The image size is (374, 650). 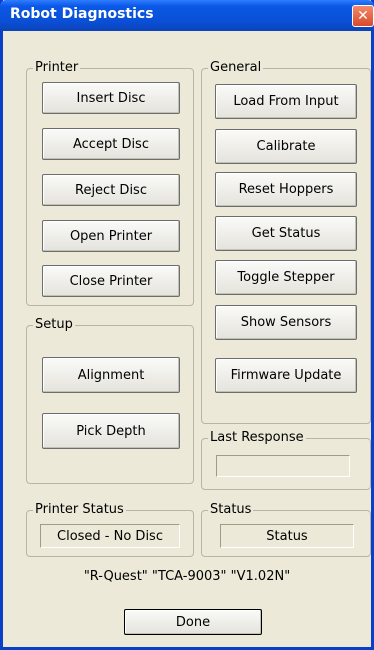 What do you see at coordinates (54, 324) in the screenshot?
I see `setup-group-legend: Setup` at bounding box center [54, 324].